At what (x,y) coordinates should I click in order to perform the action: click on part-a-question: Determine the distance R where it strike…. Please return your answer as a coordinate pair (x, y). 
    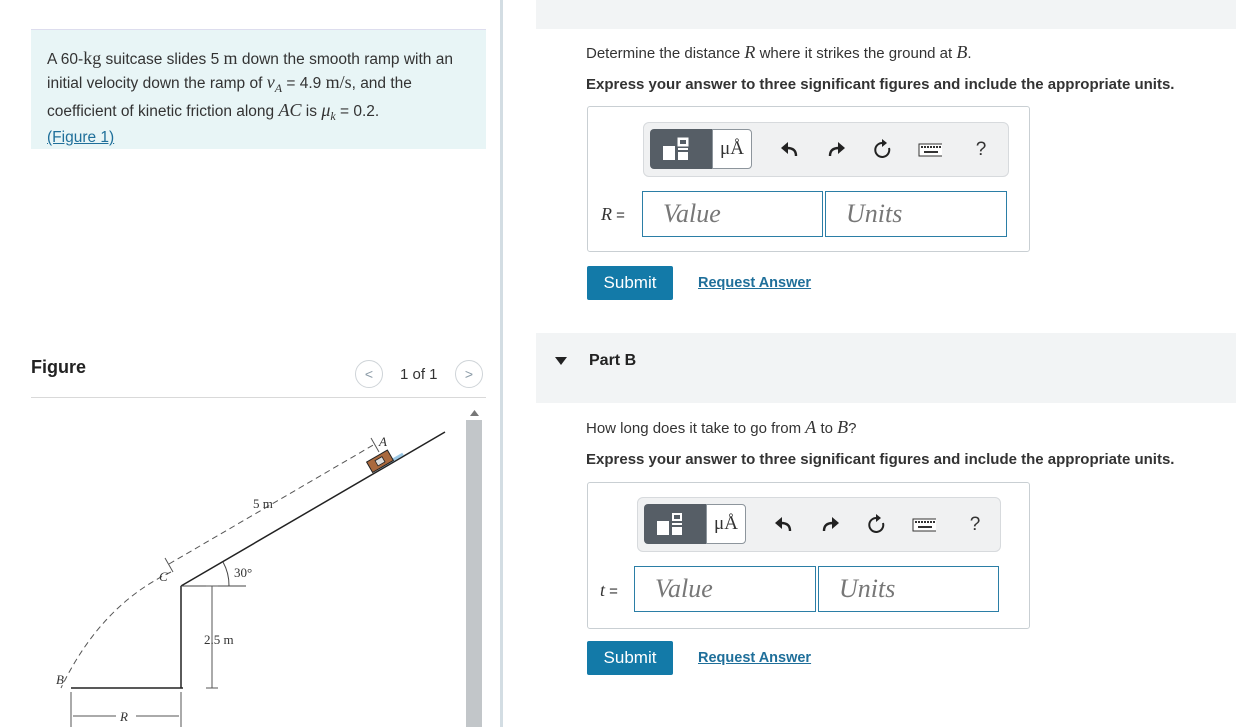
    Looking at the image, I should click on (779, 52).